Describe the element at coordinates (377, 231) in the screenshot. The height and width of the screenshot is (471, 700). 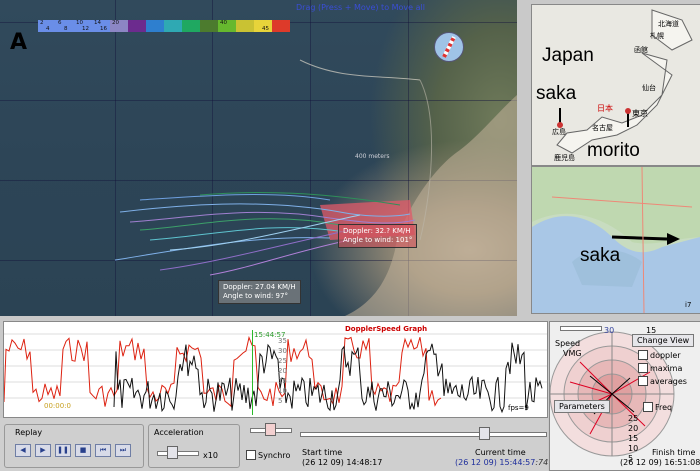
I see `doppler-readout: Doppler: 32.? KM/H` at that location.